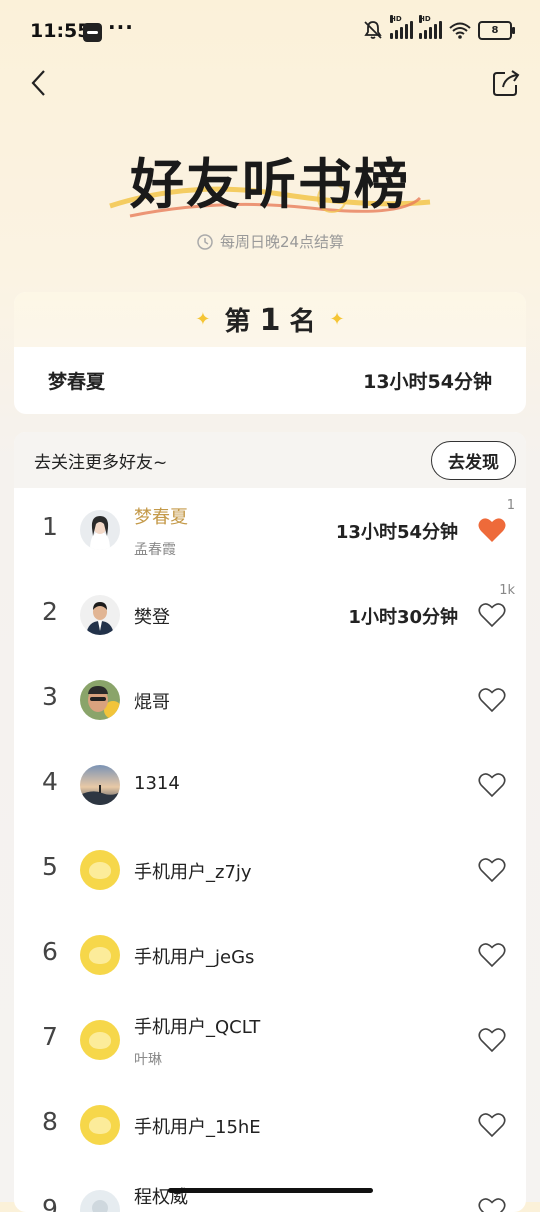  What do you see at coordinates (373, 30) in the screenshot?
I see `mute-bell-icon` at bounding box center [373, 30].